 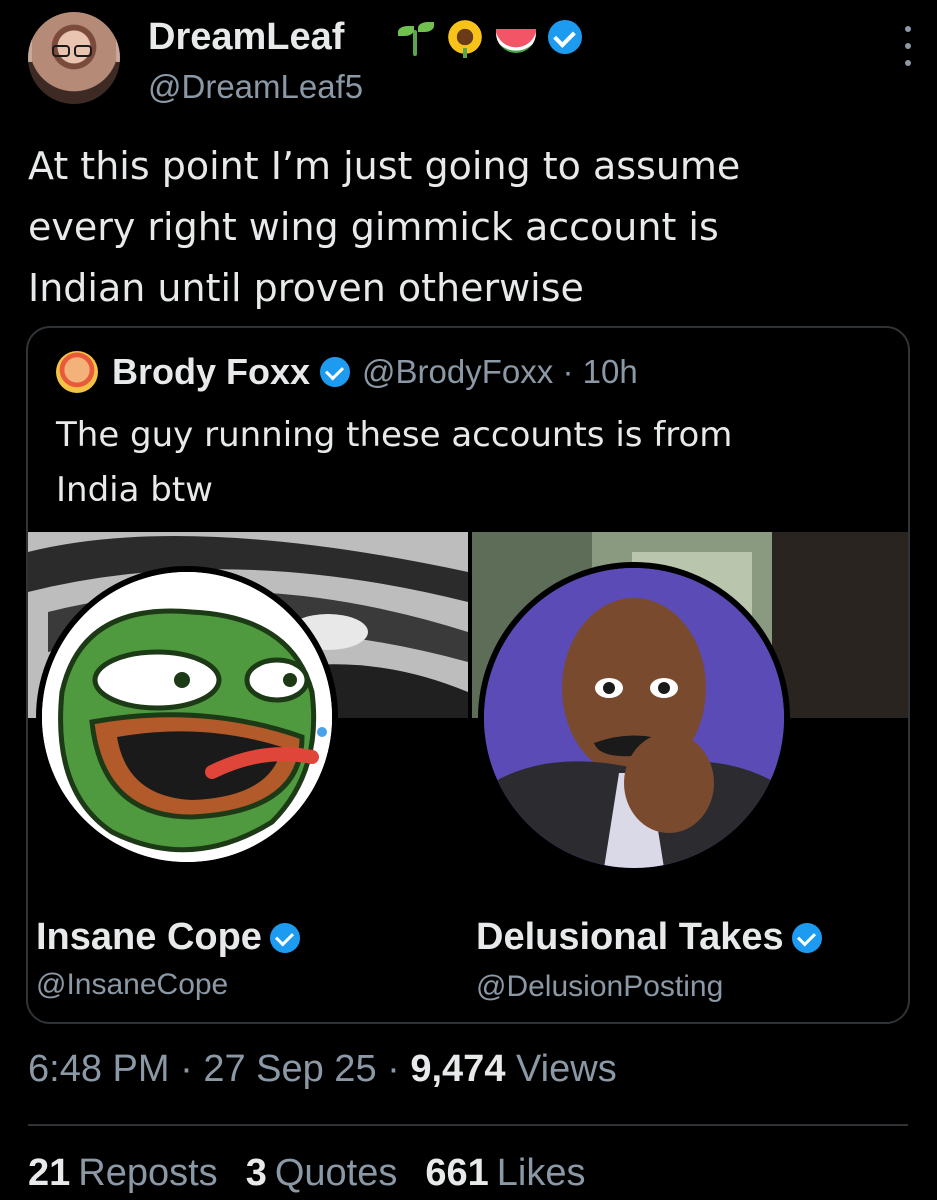 I want to click on tweet-time: 6:48 PM, so click(x=99, y=1069).